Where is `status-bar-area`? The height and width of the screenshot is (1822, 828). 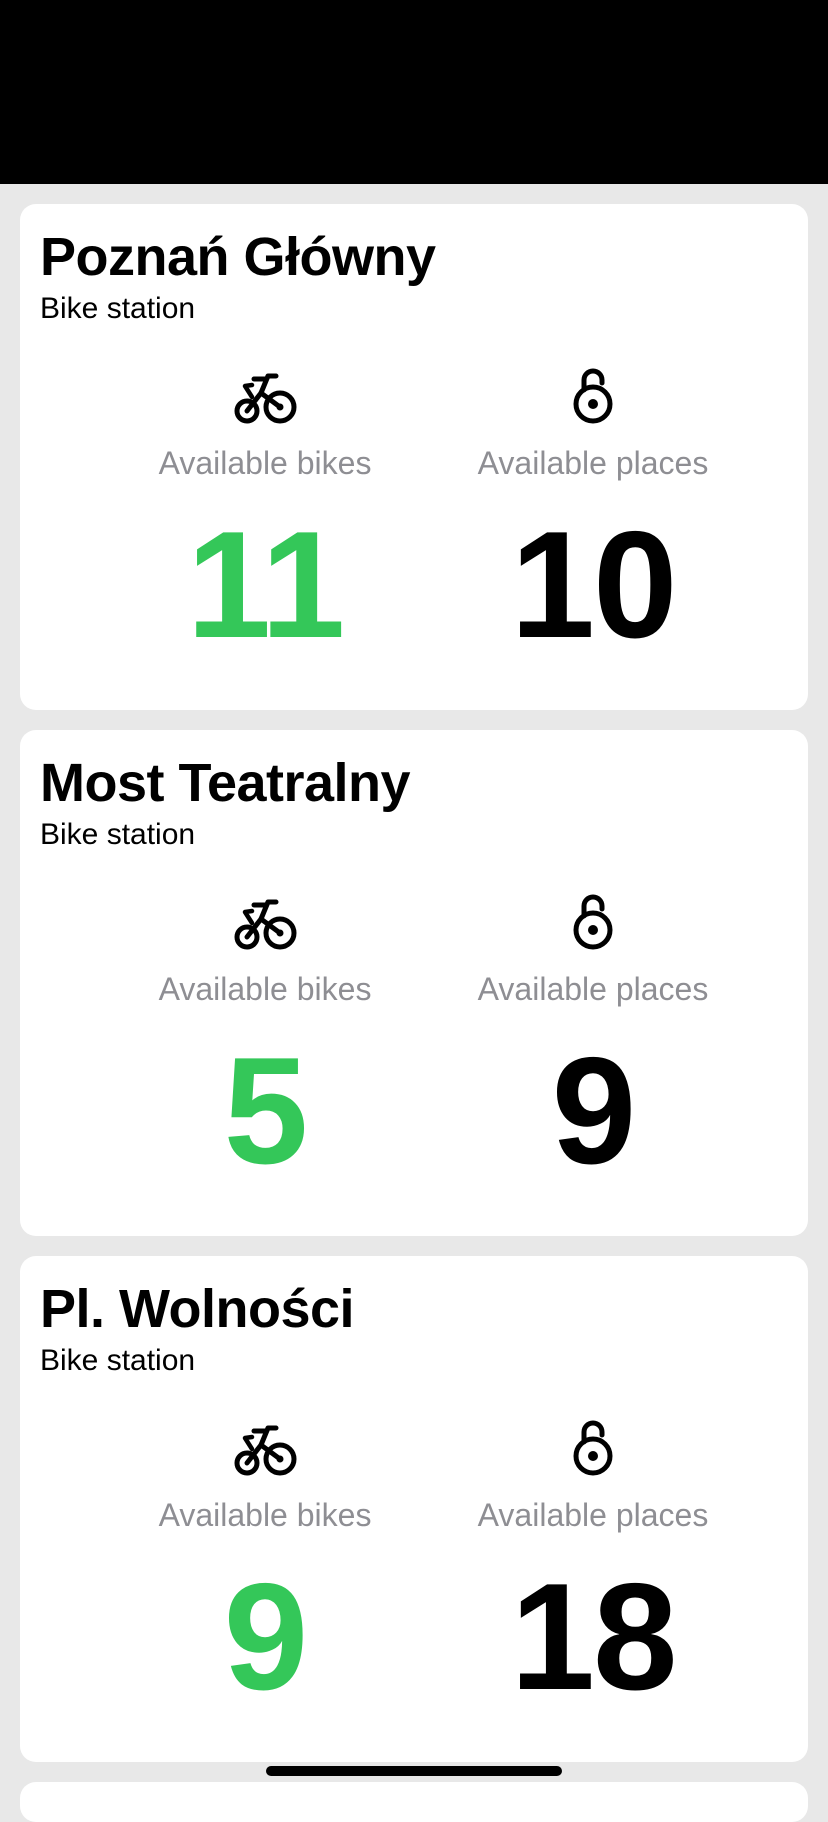 status-bar-area is located at coordinates (414, 92).